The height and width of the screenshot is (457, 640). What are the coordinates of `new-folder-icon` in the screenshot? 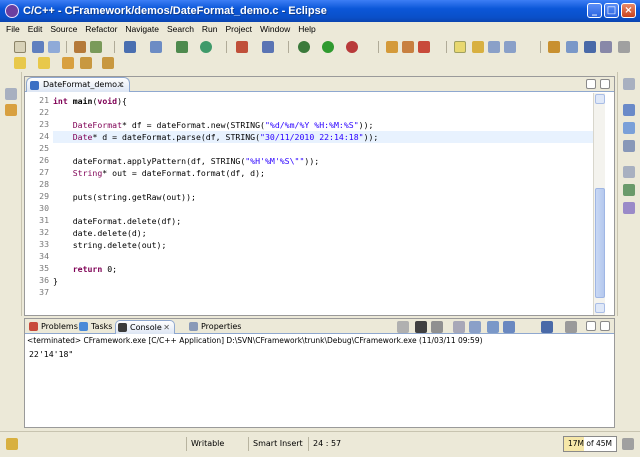 It's located at (206, 47).